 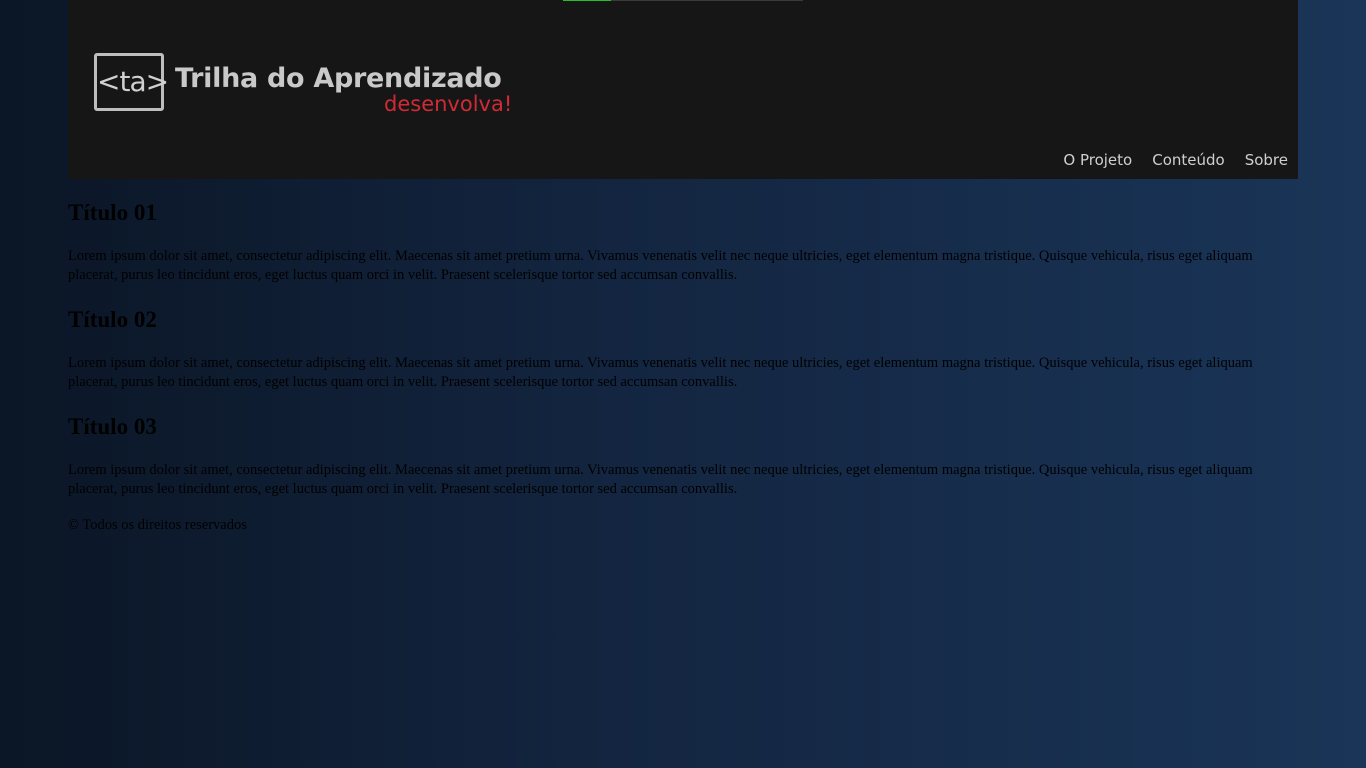 I want to click on nav-item-sobre: Sobre, so click(x=1266, y=160).